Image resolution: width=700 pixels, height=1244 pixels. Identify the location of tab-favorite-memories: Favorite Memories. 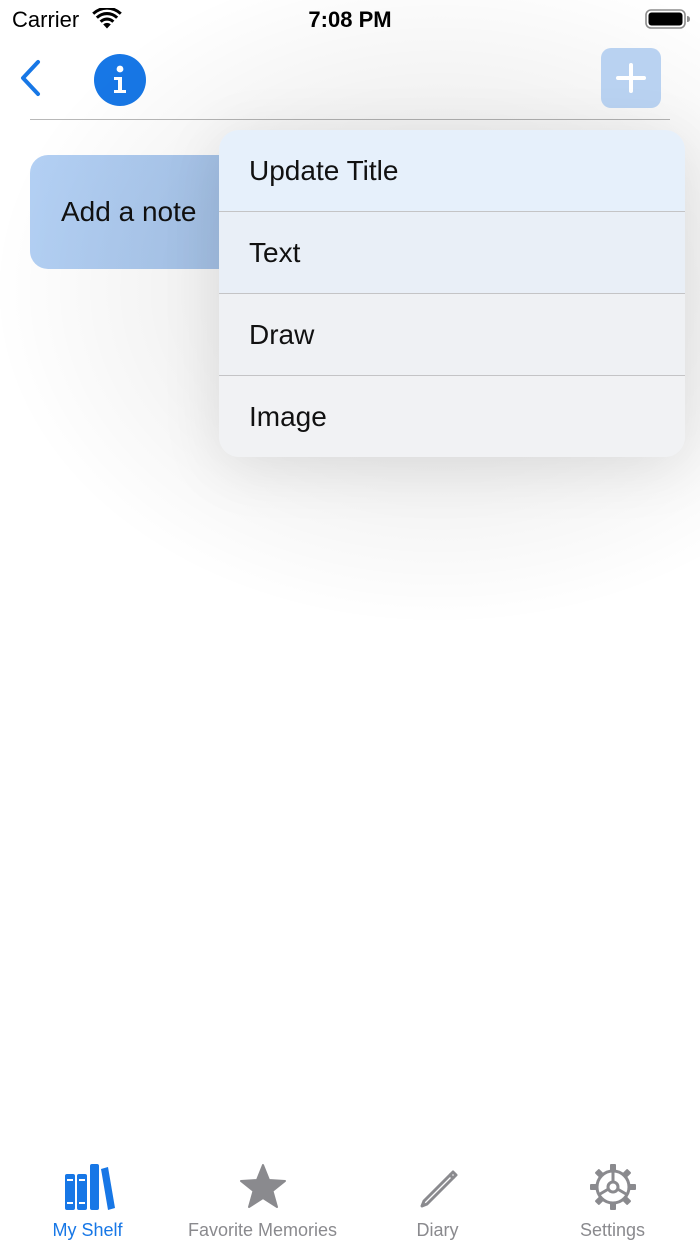
(262, 1197).